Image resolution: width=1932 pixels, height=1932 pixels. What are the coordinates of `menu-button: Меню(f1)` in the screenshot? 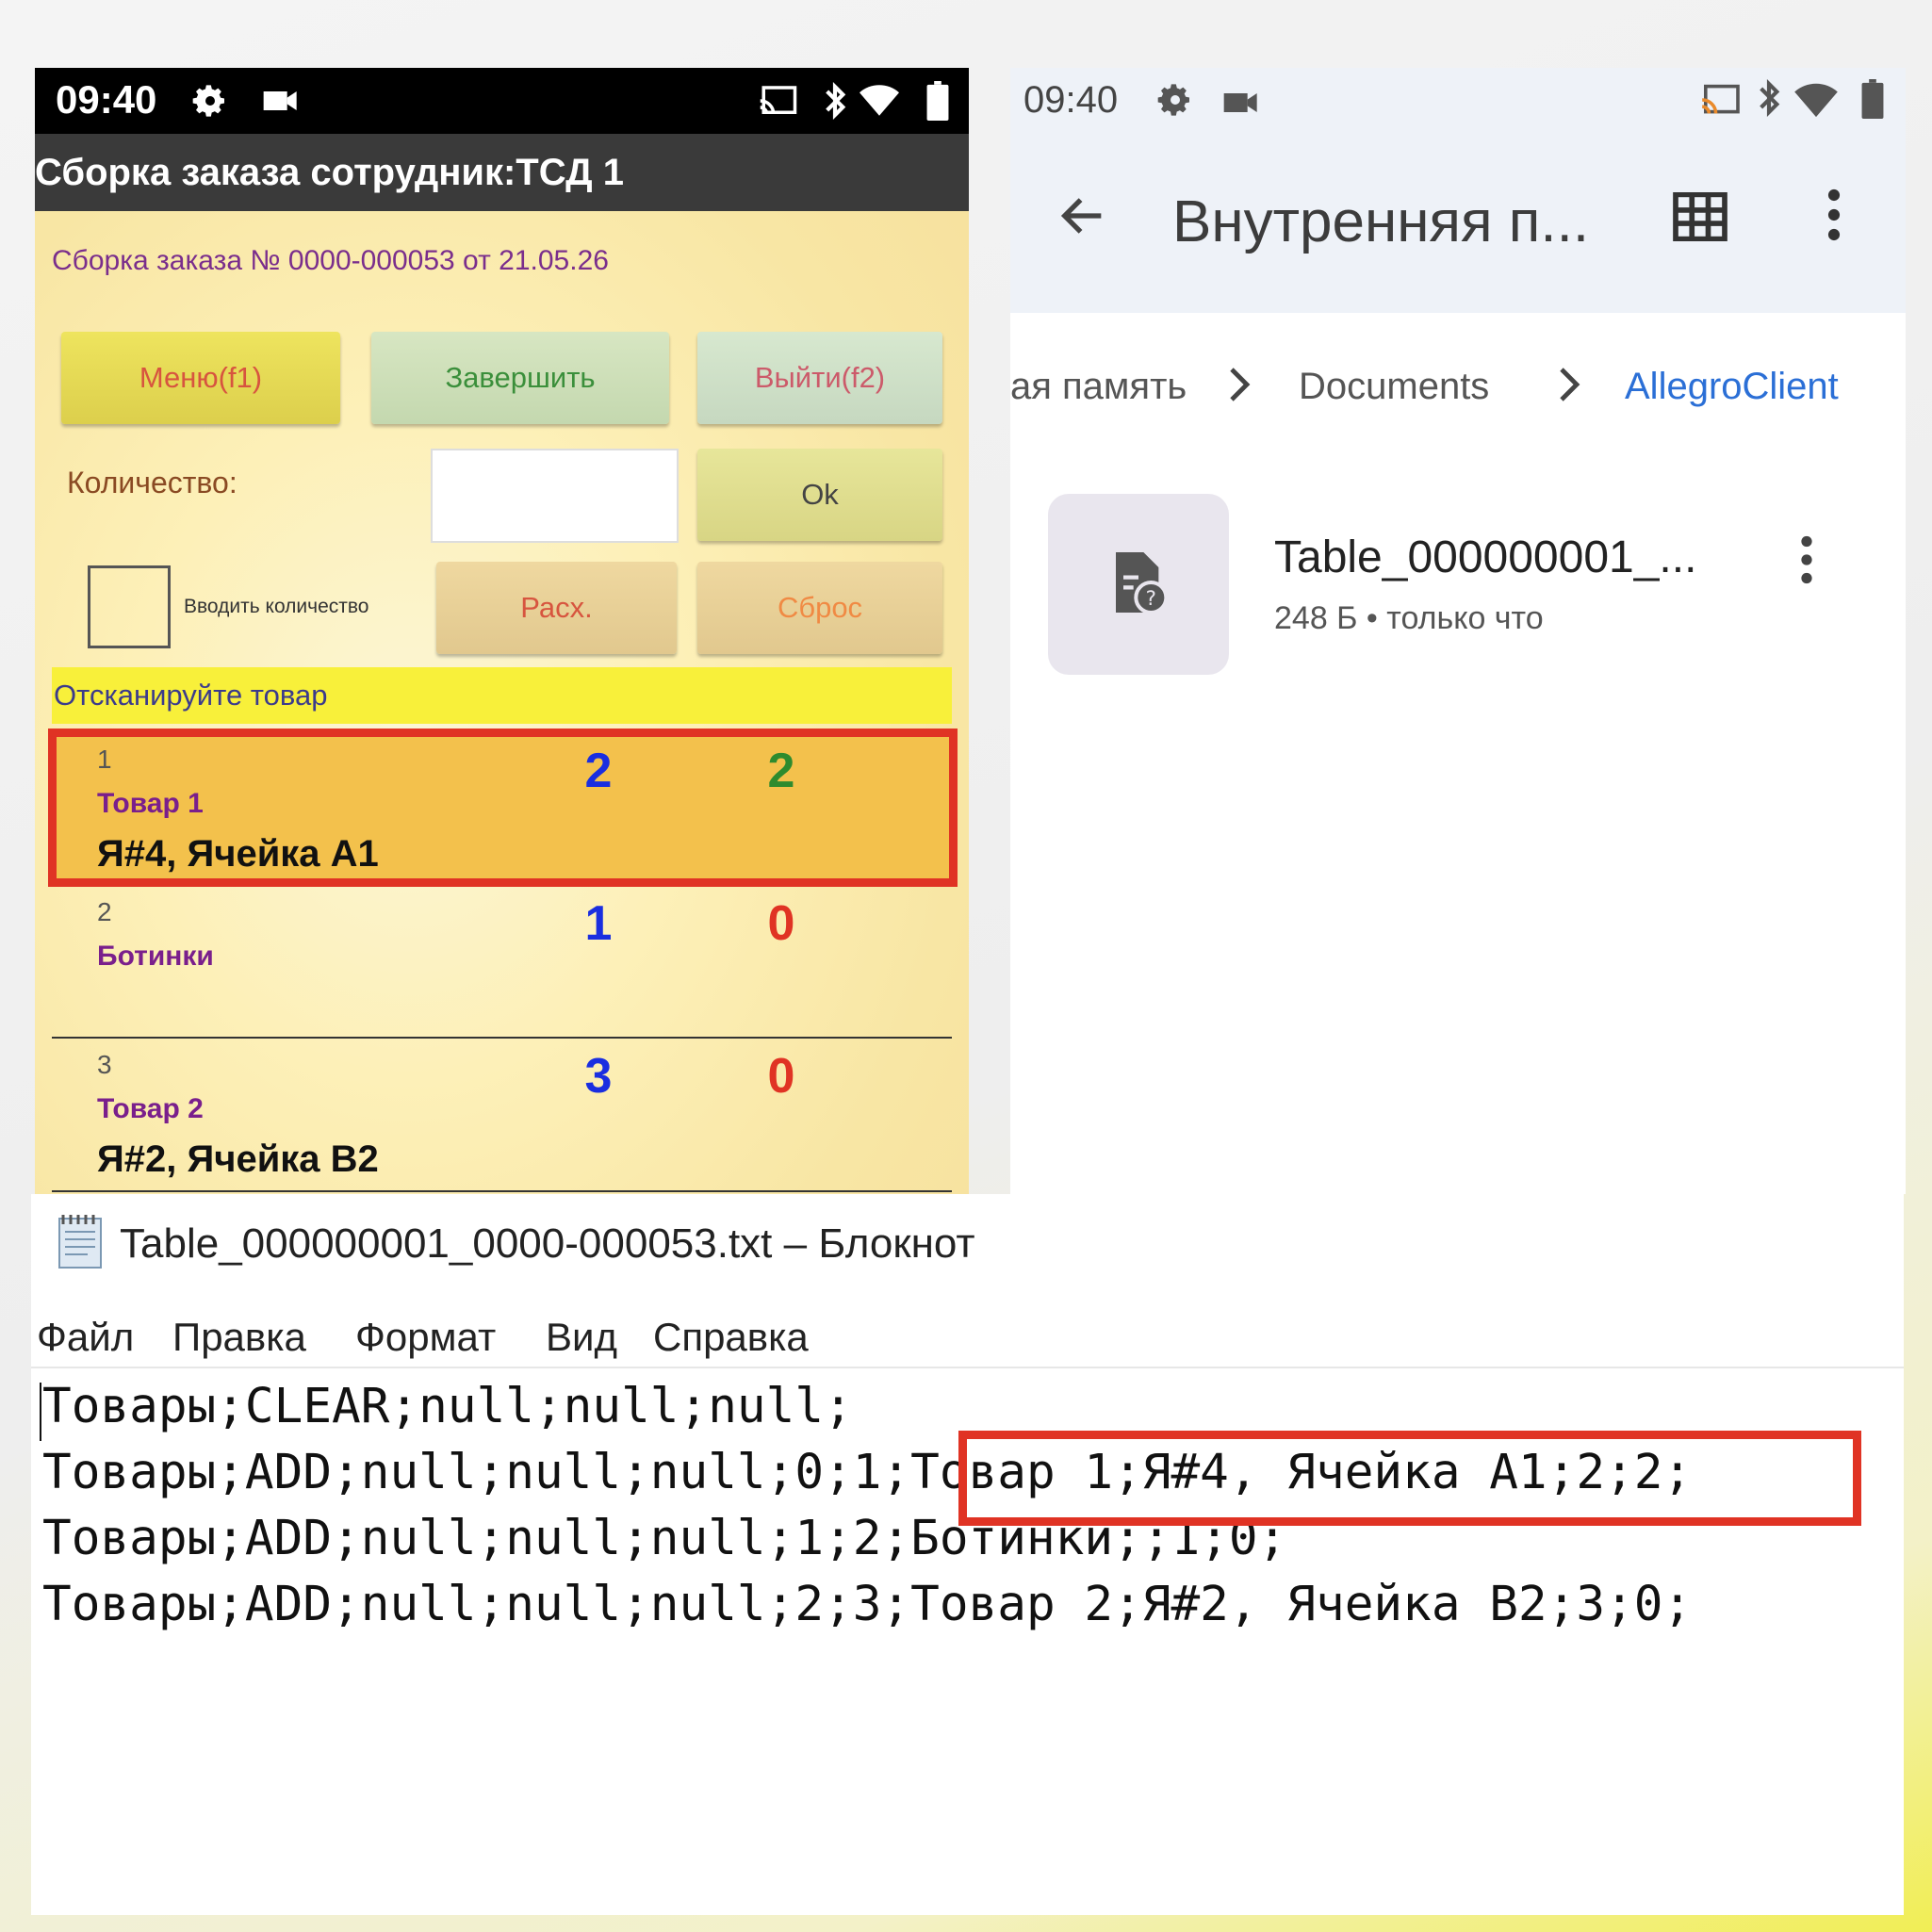 It's located at (200, 378).